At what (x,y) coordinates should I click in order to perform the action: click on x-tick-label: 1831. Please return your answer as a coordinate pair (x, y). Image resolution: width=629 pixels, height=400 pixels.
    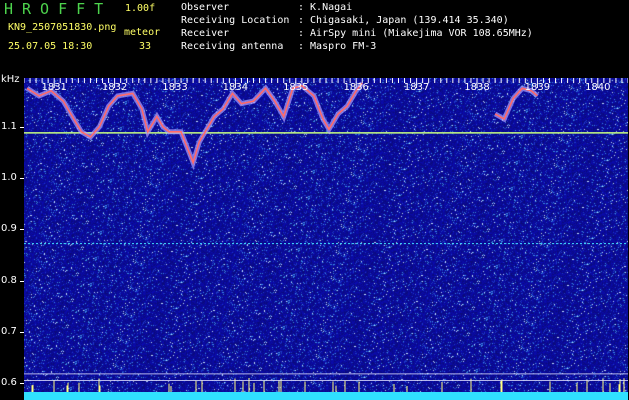
    Looking at the image, I should click on (53, 87).